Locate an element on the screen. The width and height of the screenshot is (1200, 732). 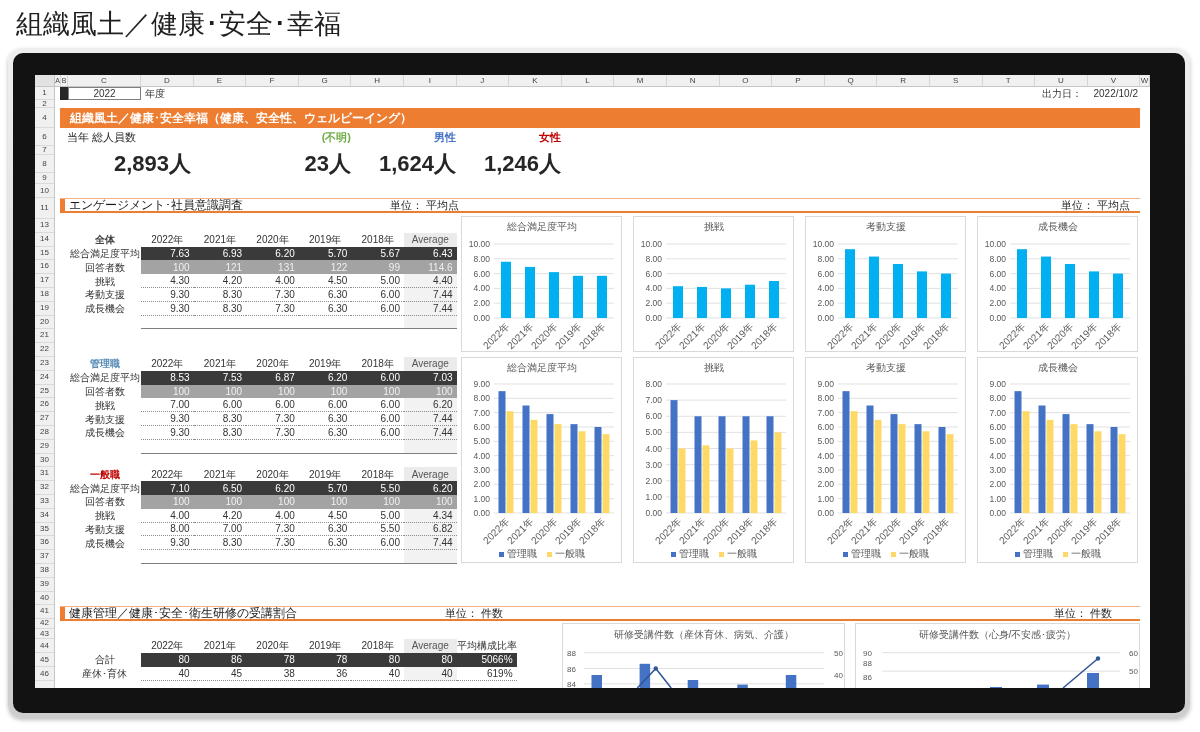
table-cell: 5.70 is located at coordinates (325, 253).